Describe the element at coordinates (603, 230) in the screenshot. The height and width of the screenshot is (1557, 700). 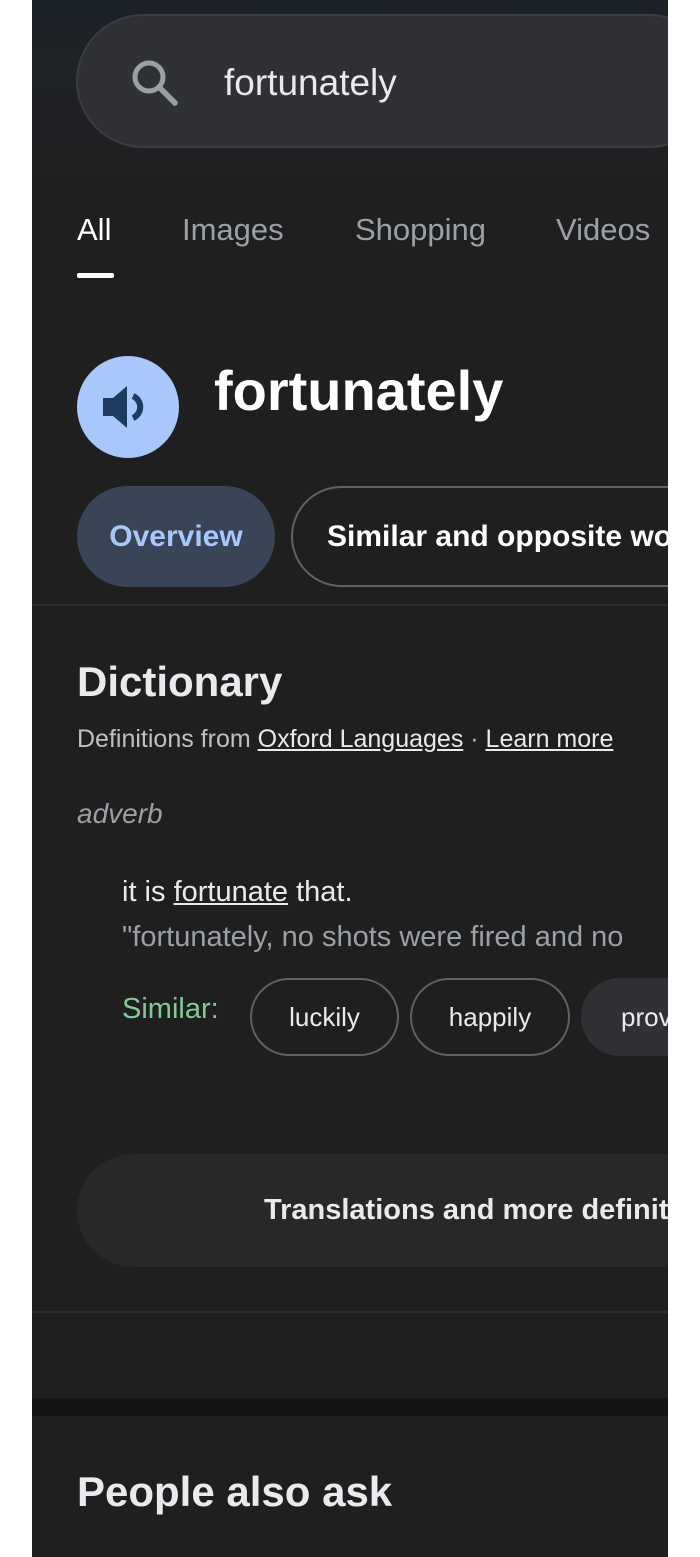
I see `tab-videos: Videos` at that location.